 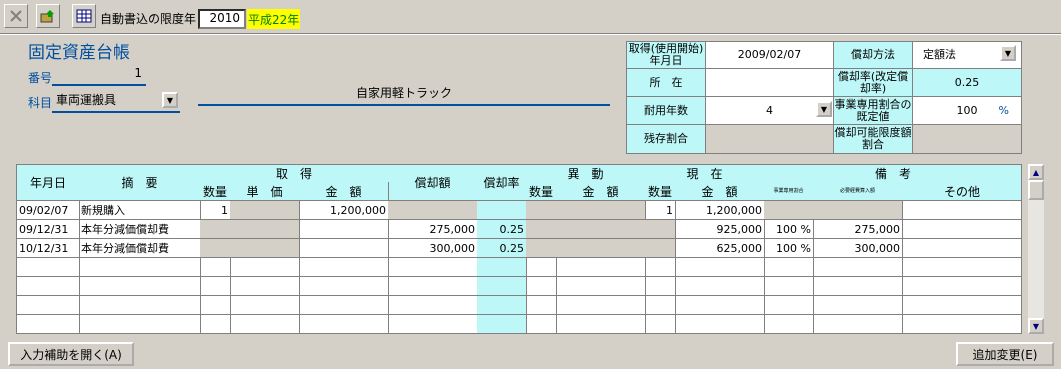 I want to click on number-field: 1, so click(x=99, y=76).